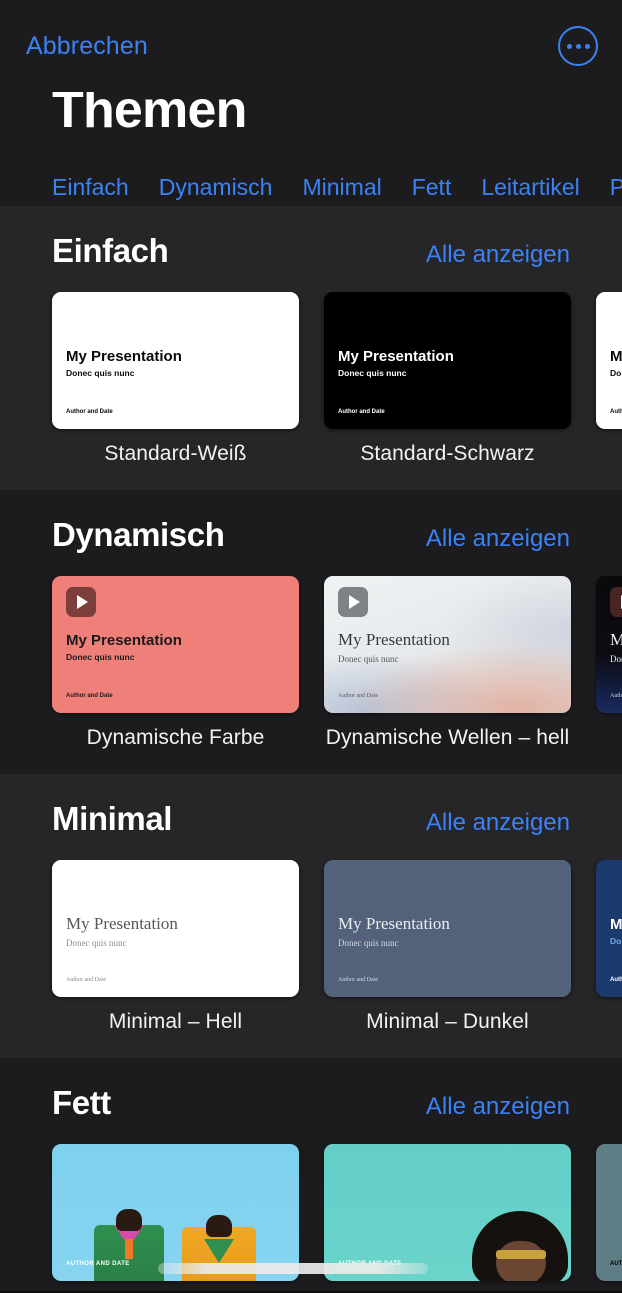 The height and width of the screenshot is (1293, 622). What do you see at coordinates (521, 1261) in the screenshot?
I see `photo-face` at bounding box center [521, 1261].